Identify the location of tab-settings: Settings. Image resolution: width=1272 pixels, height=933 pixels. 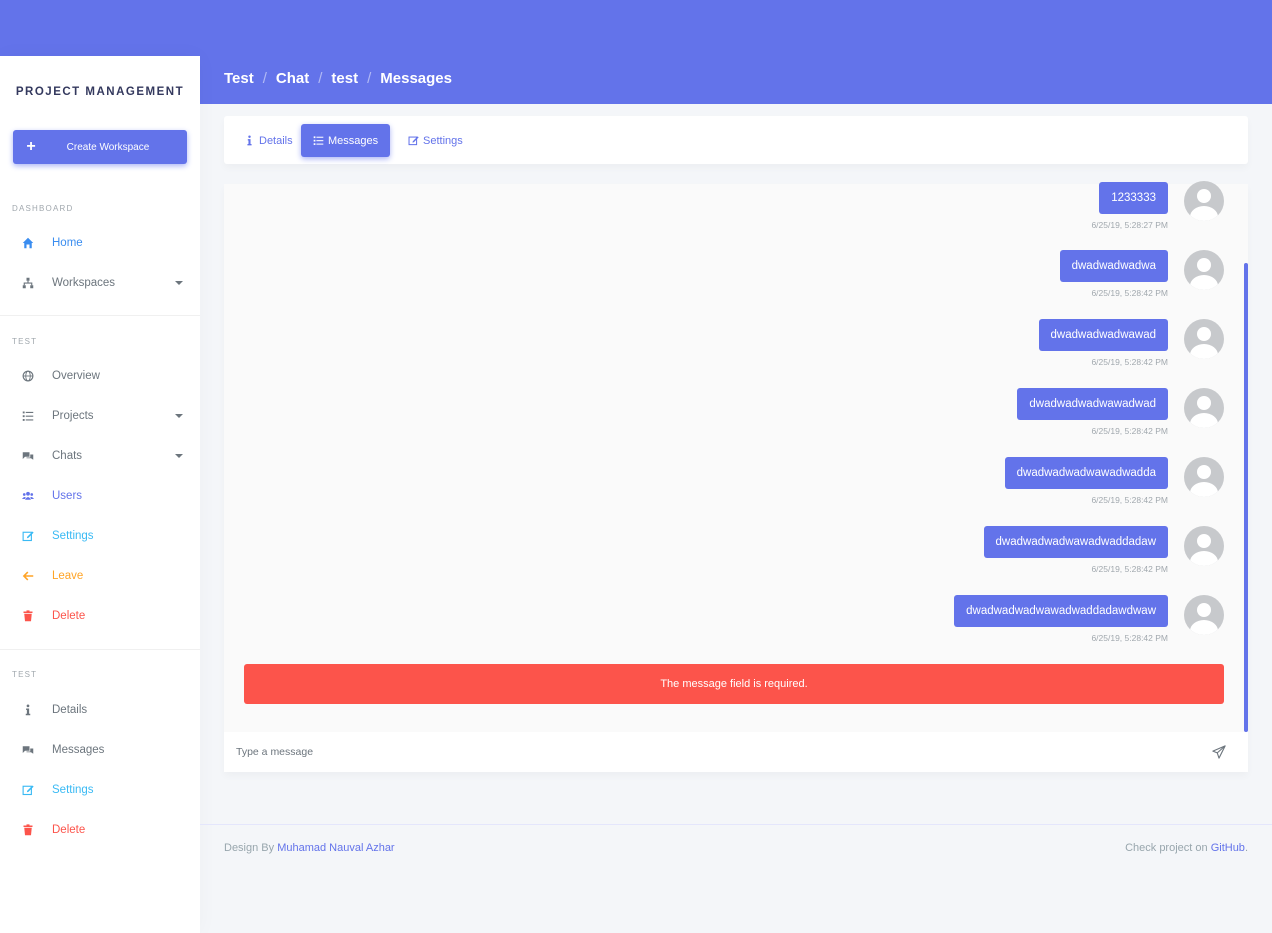
(435, 140).